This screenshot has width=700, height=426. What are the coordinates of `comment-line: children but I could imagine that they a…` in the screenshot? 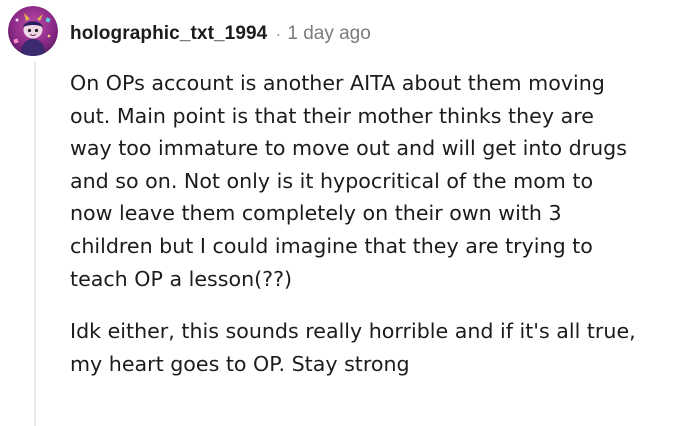 It's located at (331, 245).